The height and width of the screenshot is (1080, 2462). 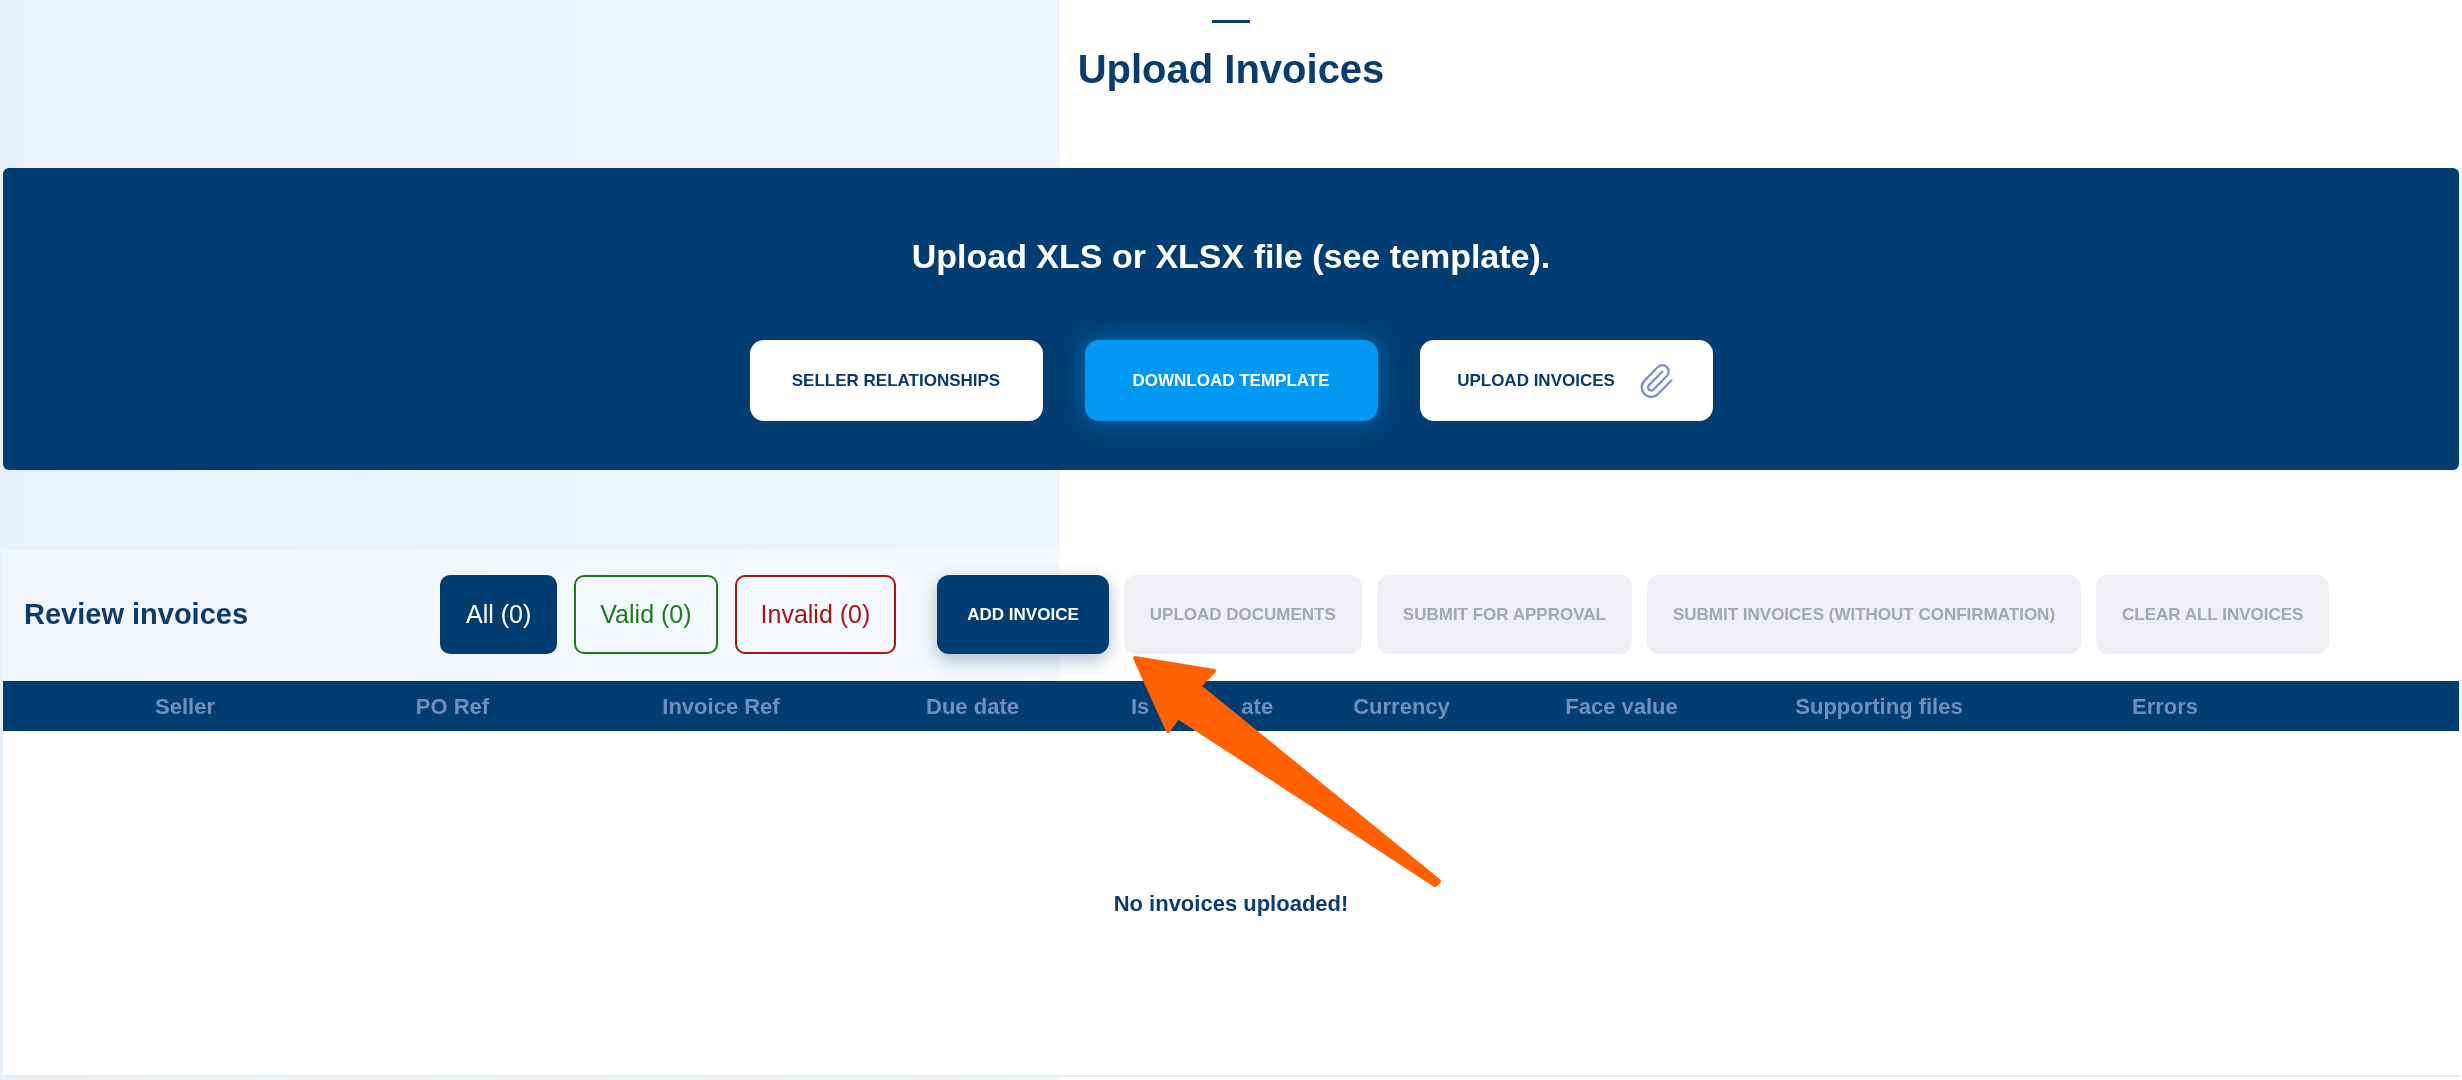 What do you see at coordinates (972, 706) in the screenshot?
I see `column-header: Due date` at bounding box center [972, 706].